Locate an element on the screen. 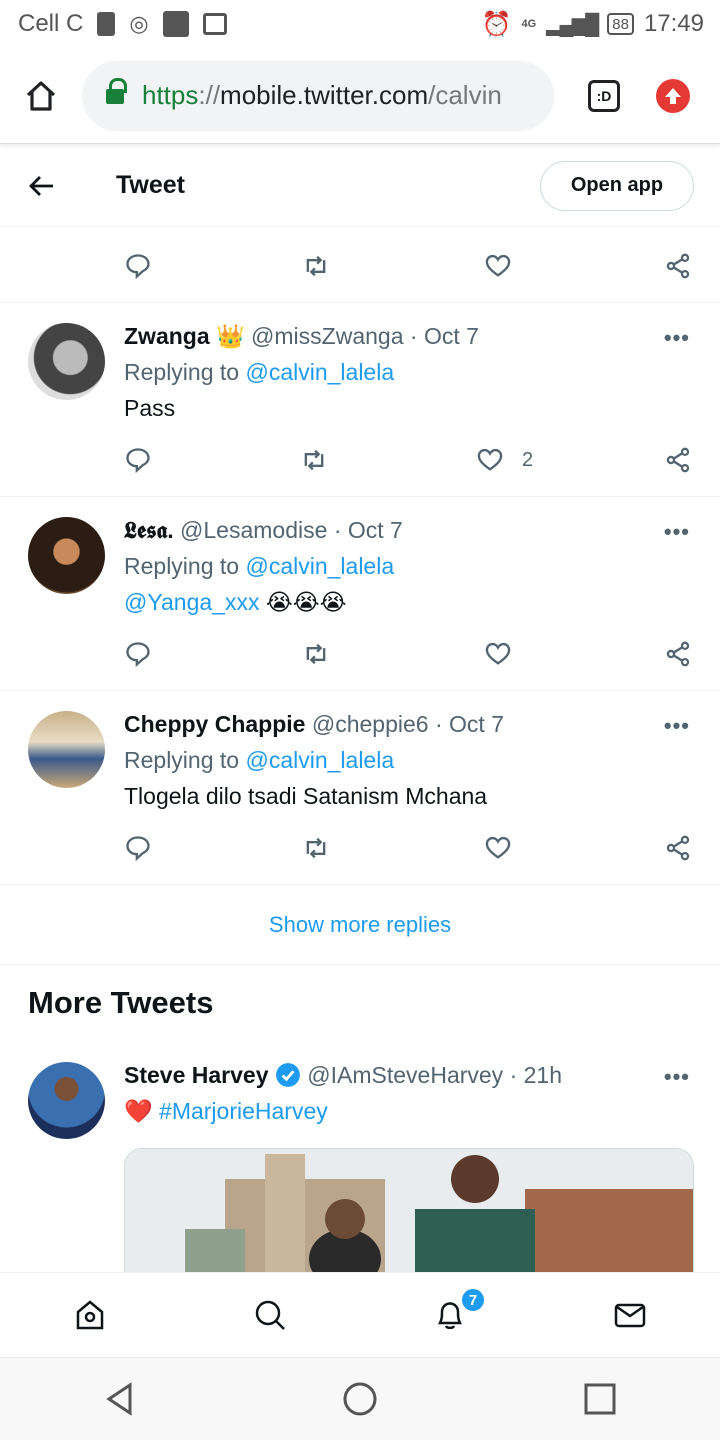 The image size is (720, 1440). alarm-icon: ⏰ is located at coordinates (496, 24).